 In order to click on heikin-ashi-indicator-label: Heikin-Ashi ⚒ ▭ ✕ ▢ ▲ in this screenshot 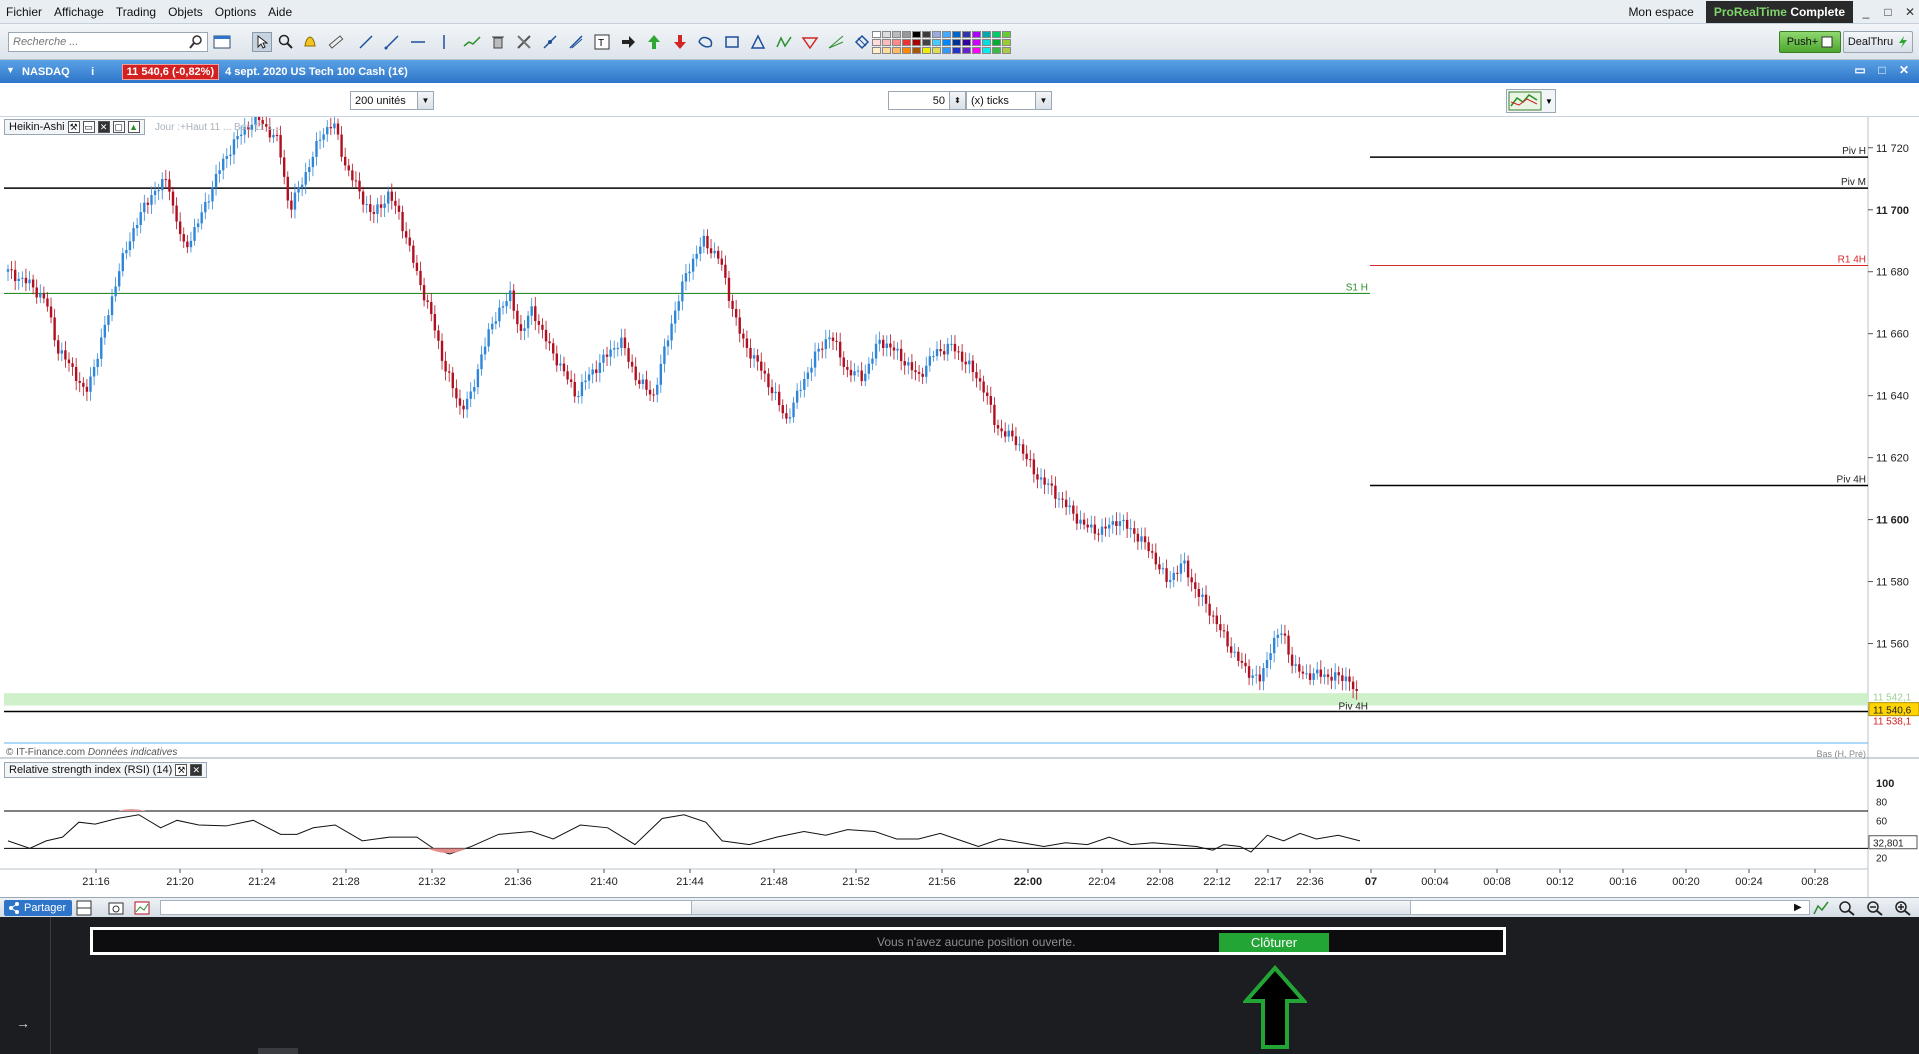, I will do `click(74, 127)`.